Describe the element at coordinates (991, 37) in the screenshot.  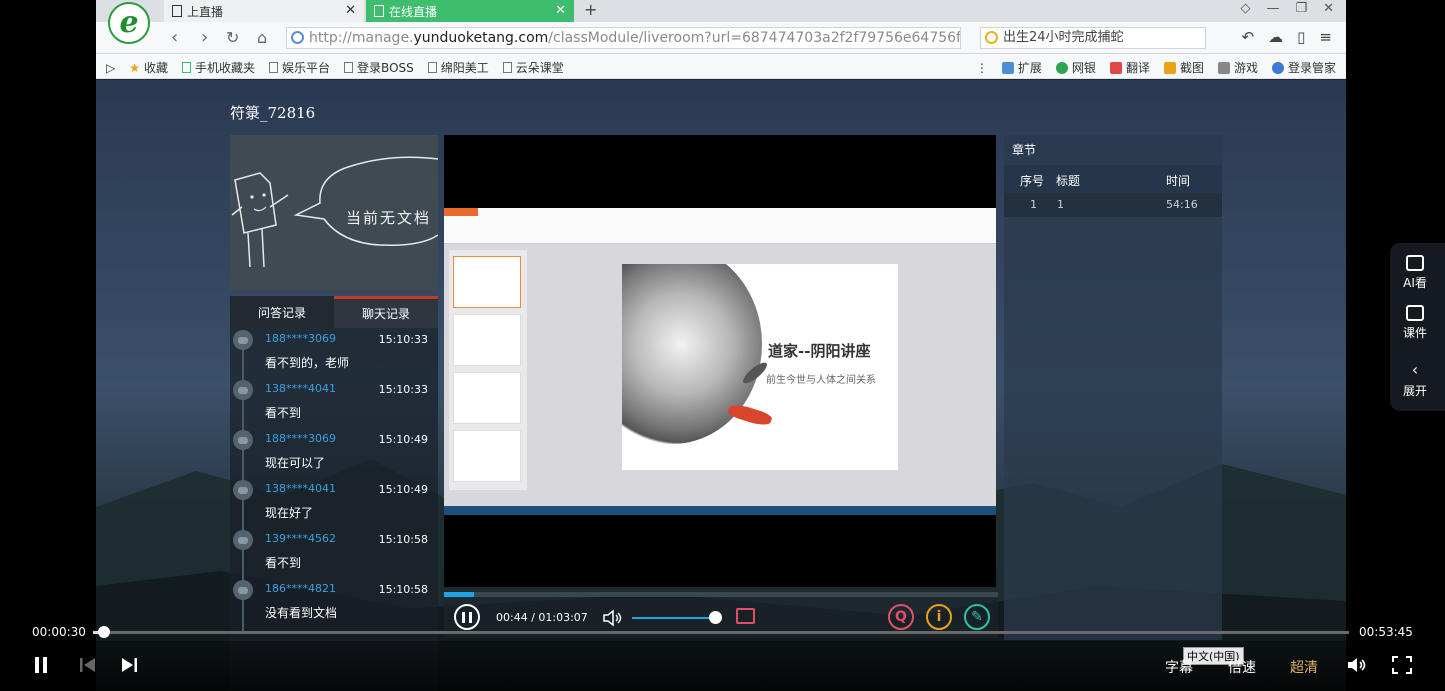
I see `search-engine-icon` at that location.